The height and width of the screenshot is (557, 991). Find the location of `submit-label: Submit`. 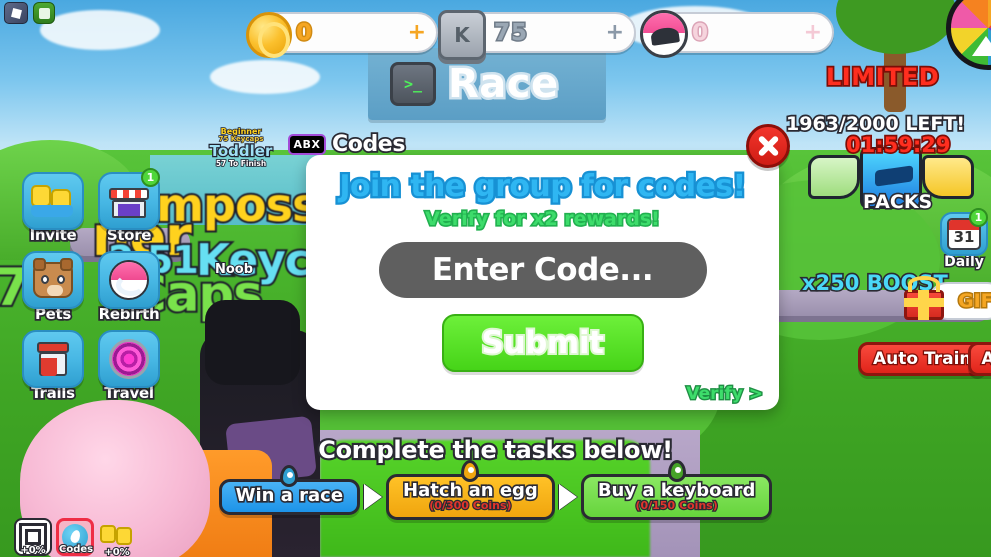

submit-label: Submit is located at coordinates (543, 343).